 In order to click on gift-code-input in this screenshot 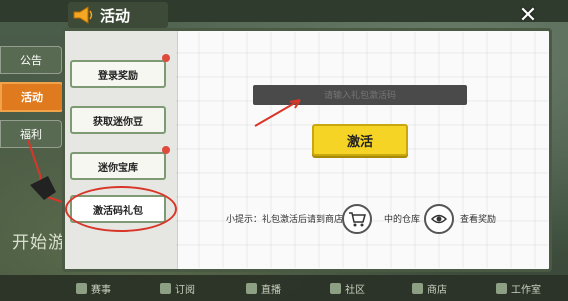, I will do `click(360, 95)`.